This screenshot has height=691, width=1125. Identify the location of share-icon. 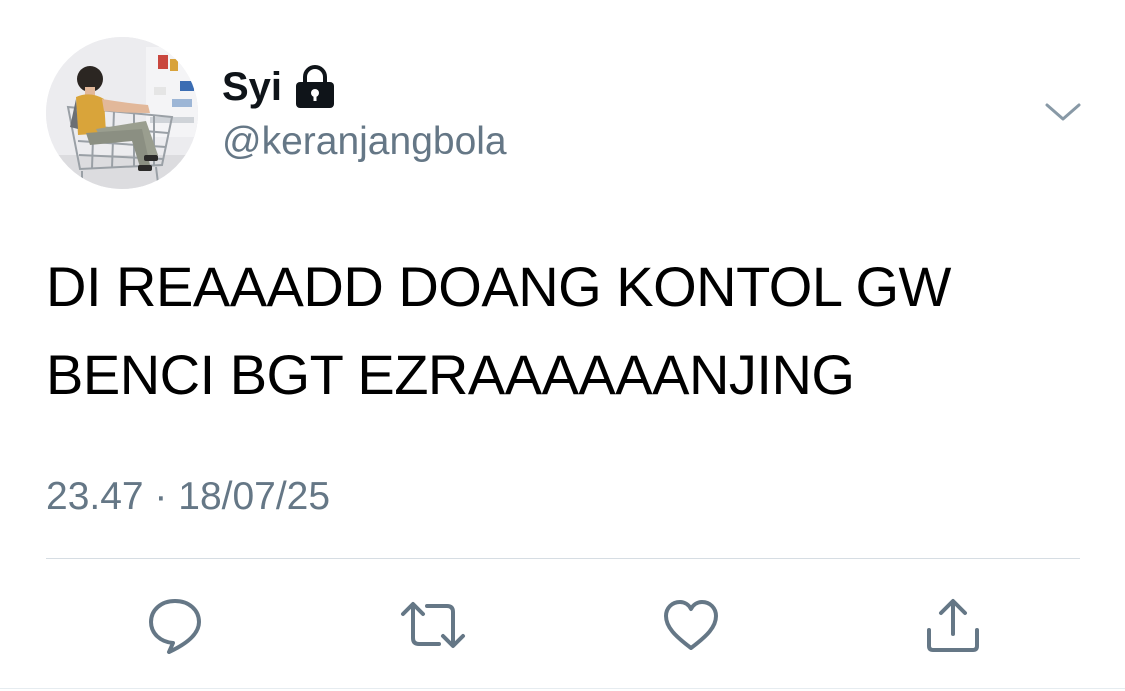
(953, 625).